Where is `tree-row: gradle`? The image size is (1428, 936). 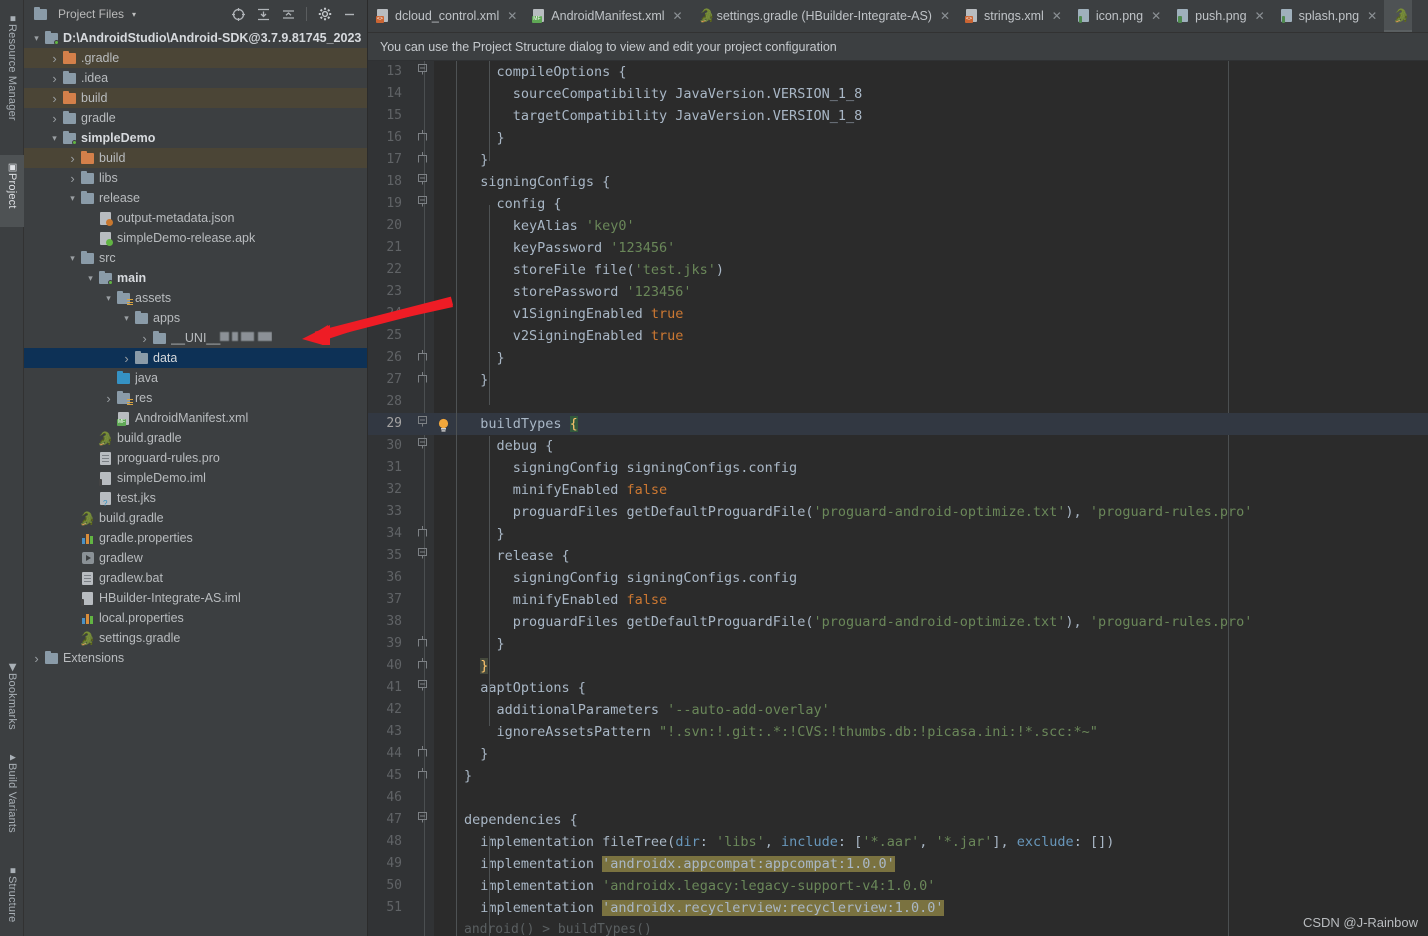 tree-row: gradle is located at coordinates (195, 118).